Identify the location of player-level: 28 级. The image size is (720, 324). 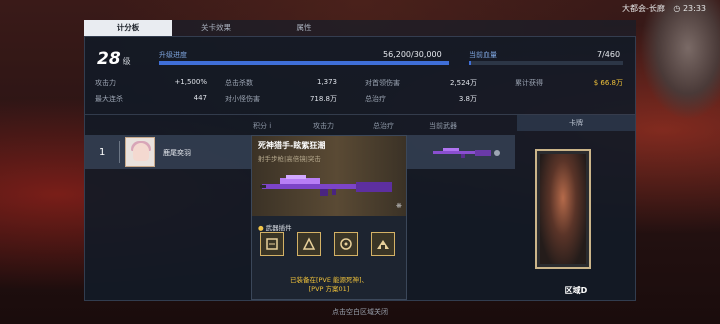
(114, 59).